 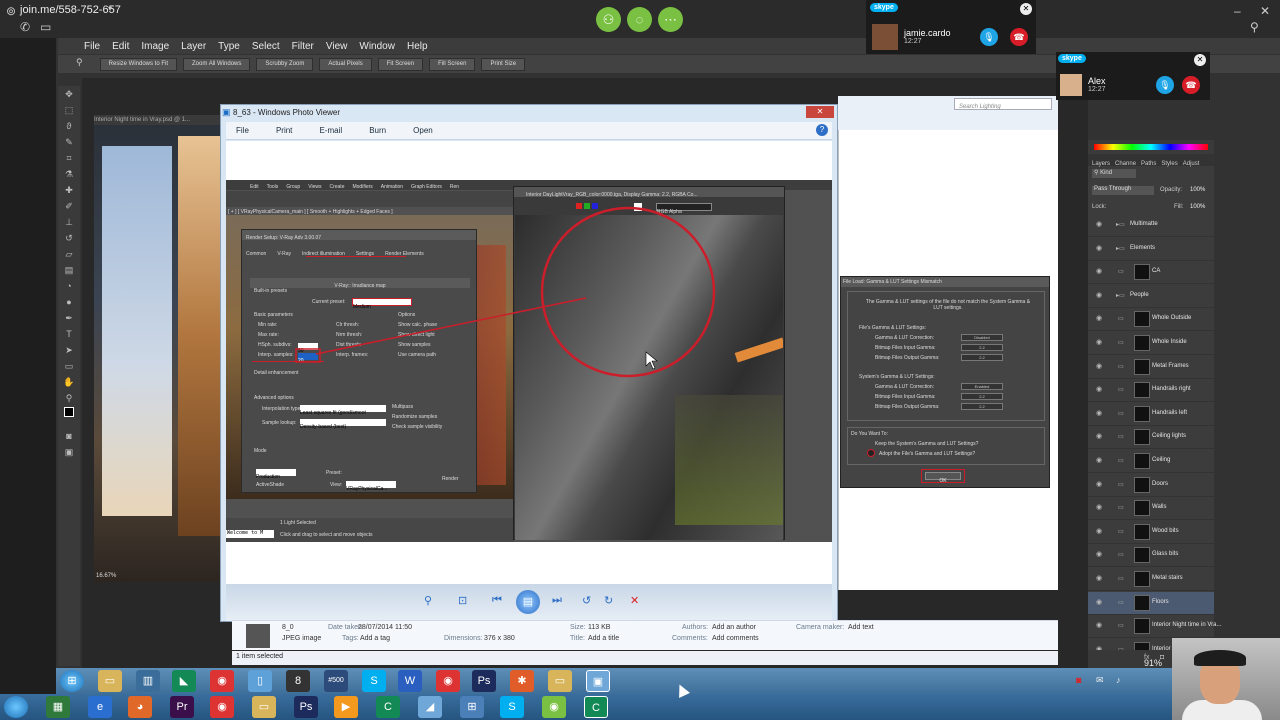 What do you see at coordinates (1151, 532) in the screenshot?
I see `layer-row: ◉ ▭ Wood bits` at bounding box center [1151, 532].